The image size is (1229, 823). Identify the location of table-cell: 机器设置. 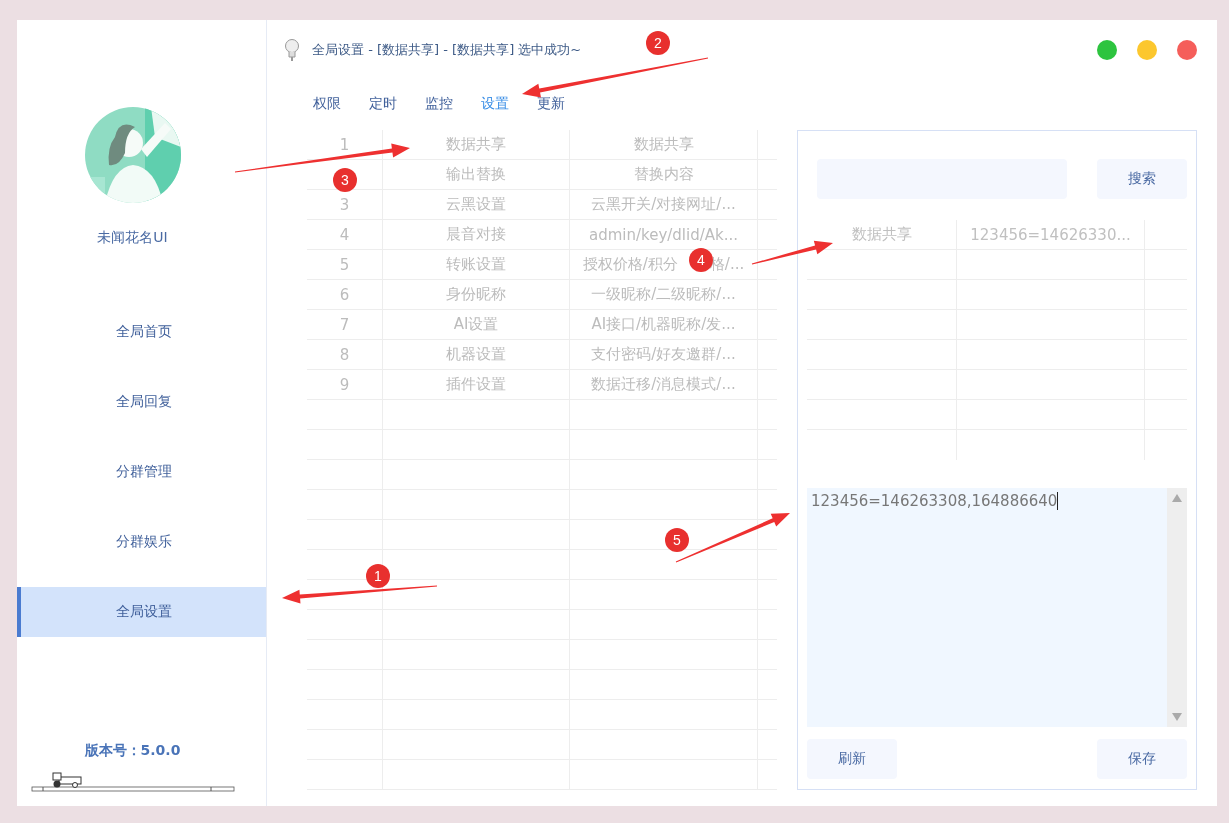
(476, 354).